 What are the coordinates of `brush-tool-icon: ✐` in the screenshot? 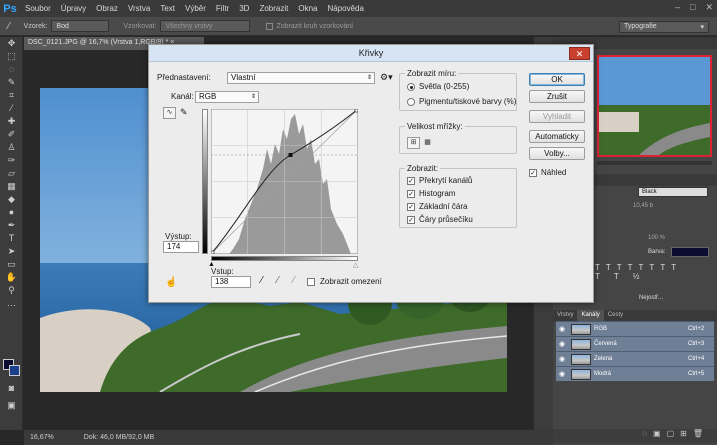 It's located at (11, 134).